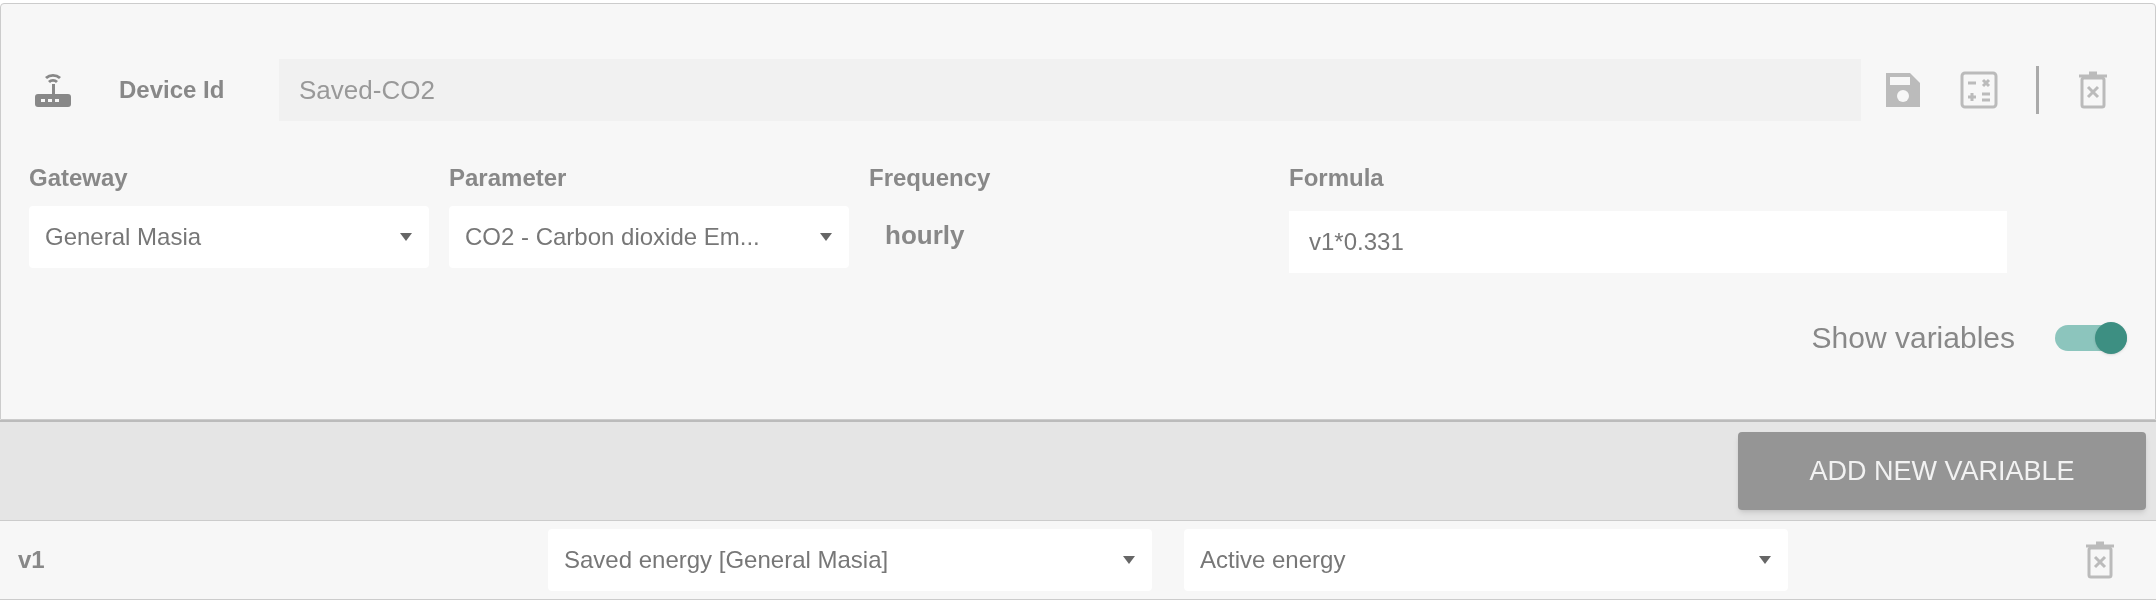 Image resolution: width=2156 pixels, height=608 pixels. Describe the element at coordinates (1070, 90) in the screenshot. I see `device-id-field: Saved-CO2` at that location.